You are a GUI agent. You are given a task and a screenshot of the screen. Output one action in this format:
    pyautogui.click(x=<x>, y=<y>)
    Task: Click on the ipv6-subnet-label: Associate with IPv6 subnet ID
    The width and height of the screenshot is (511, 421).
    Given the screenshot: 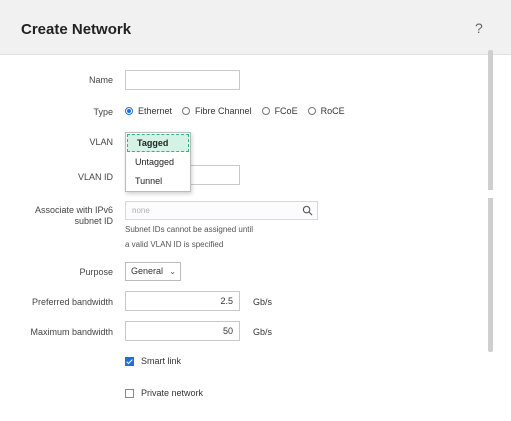 What is the action you would take?
    pyautogui.click(x=61, y=216)
    